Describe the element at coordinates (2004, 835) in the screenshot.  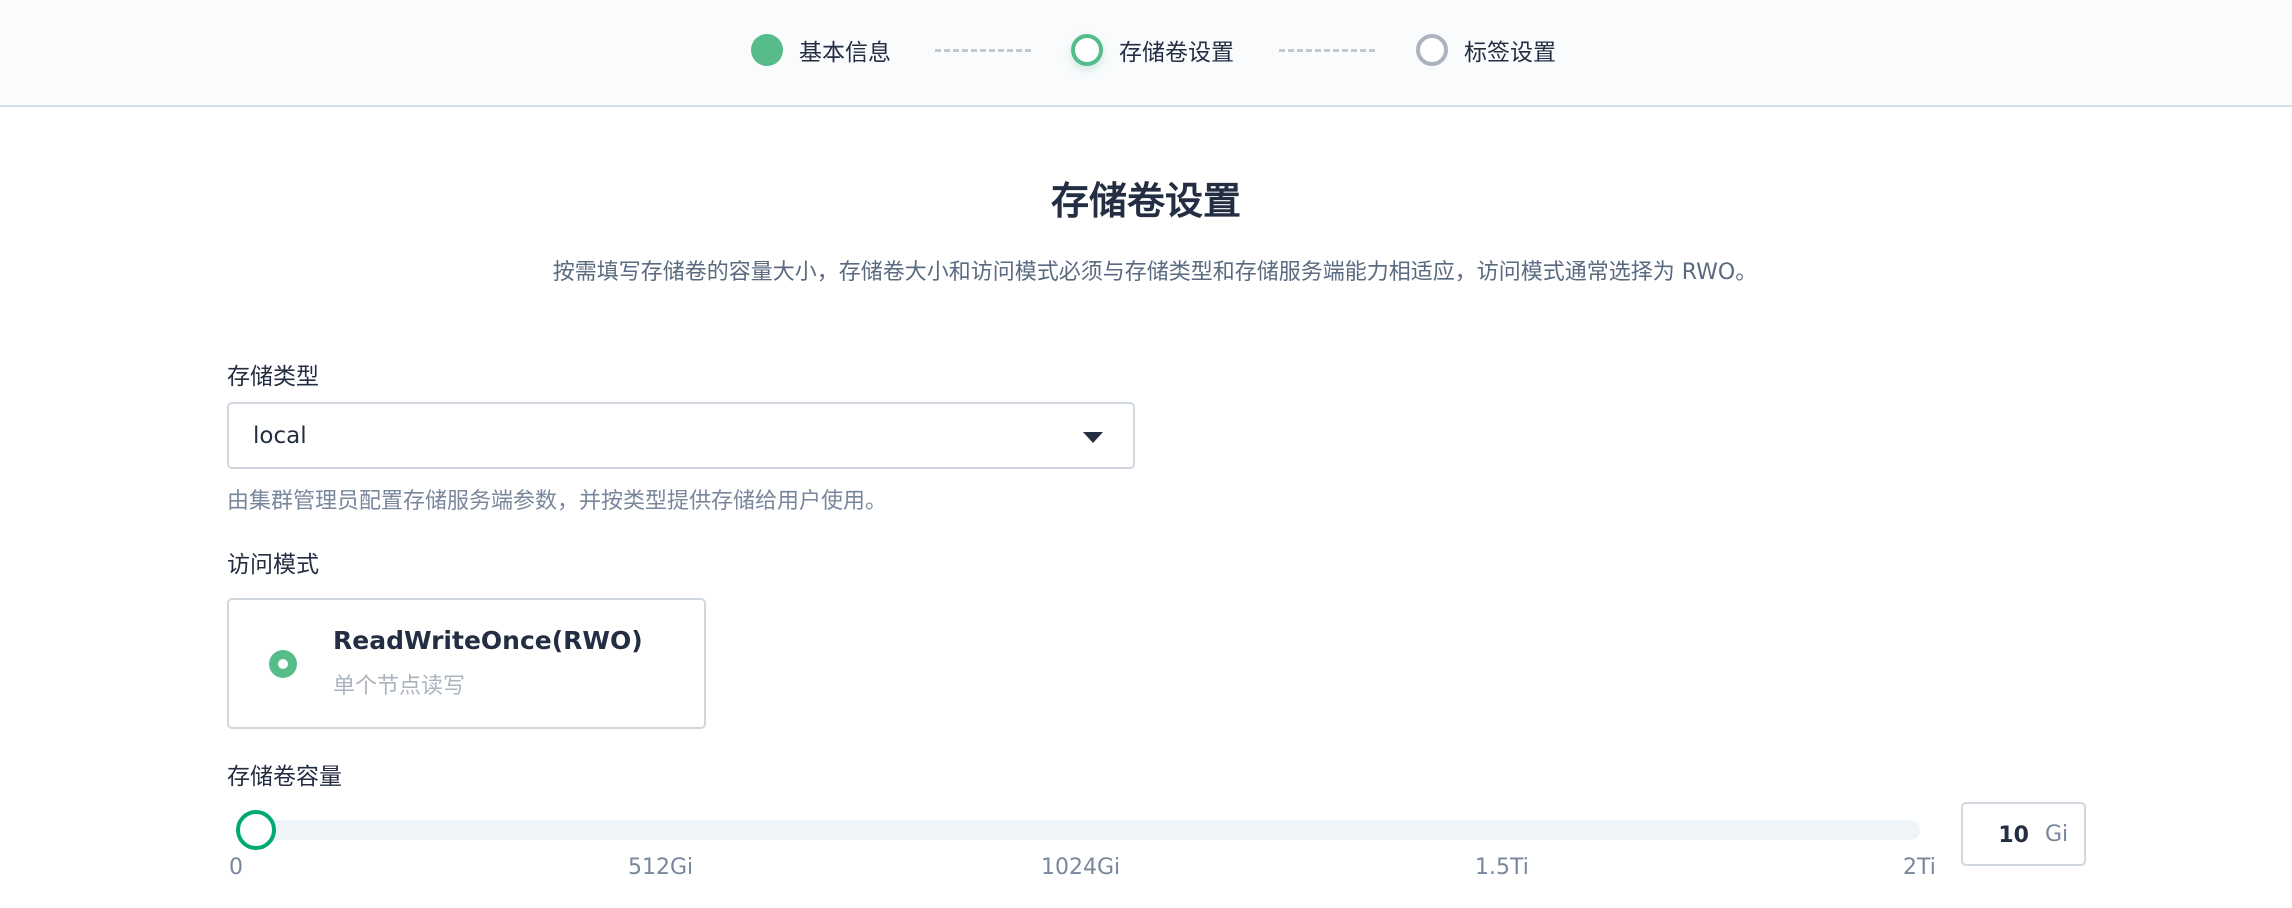
I see `capacity-input` at that location.